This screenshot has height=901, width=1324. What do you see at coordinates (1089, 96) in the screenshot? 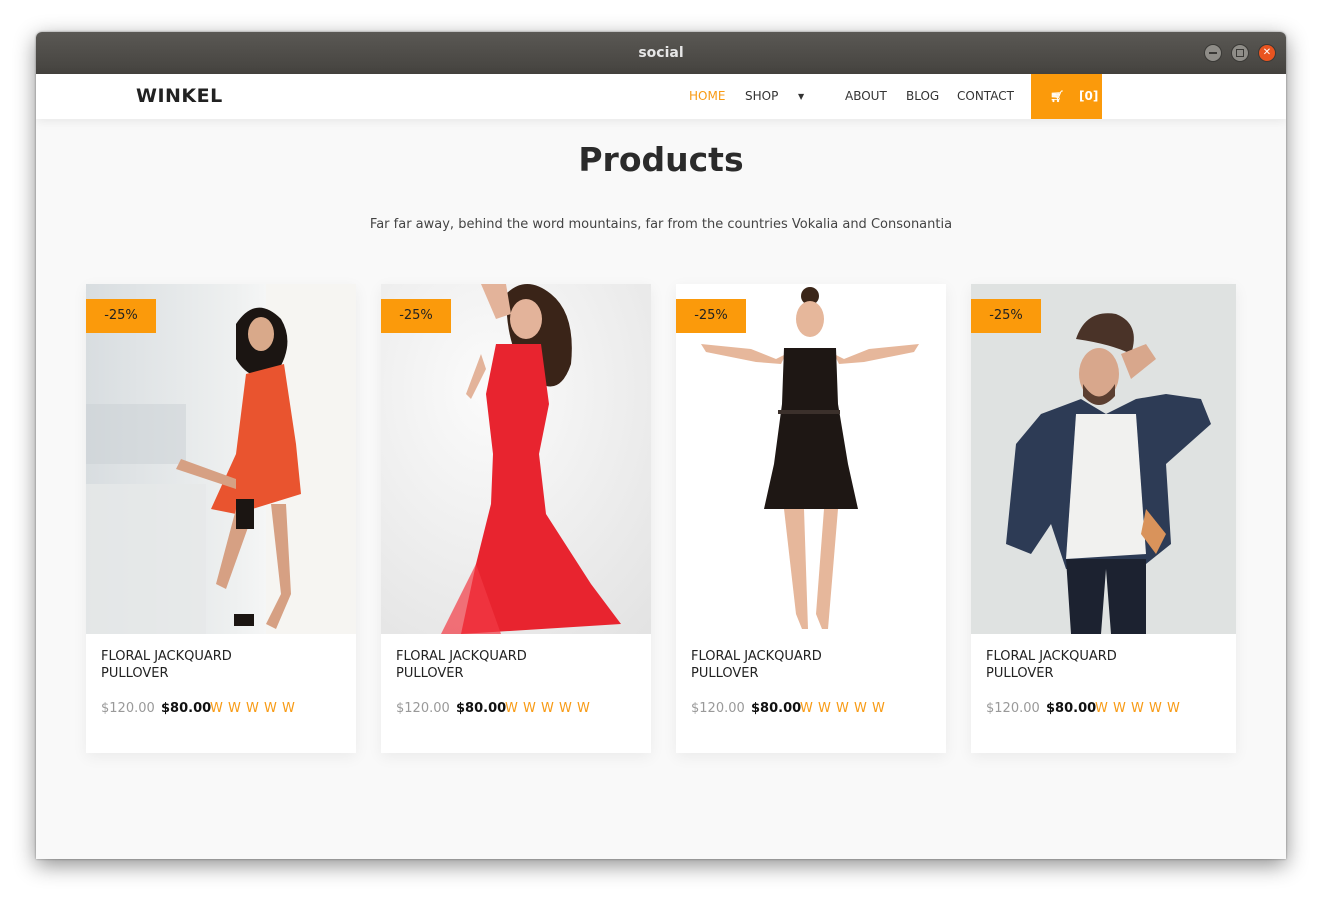
I see `cart-count: [0]` at bounding box center [1089, 96].